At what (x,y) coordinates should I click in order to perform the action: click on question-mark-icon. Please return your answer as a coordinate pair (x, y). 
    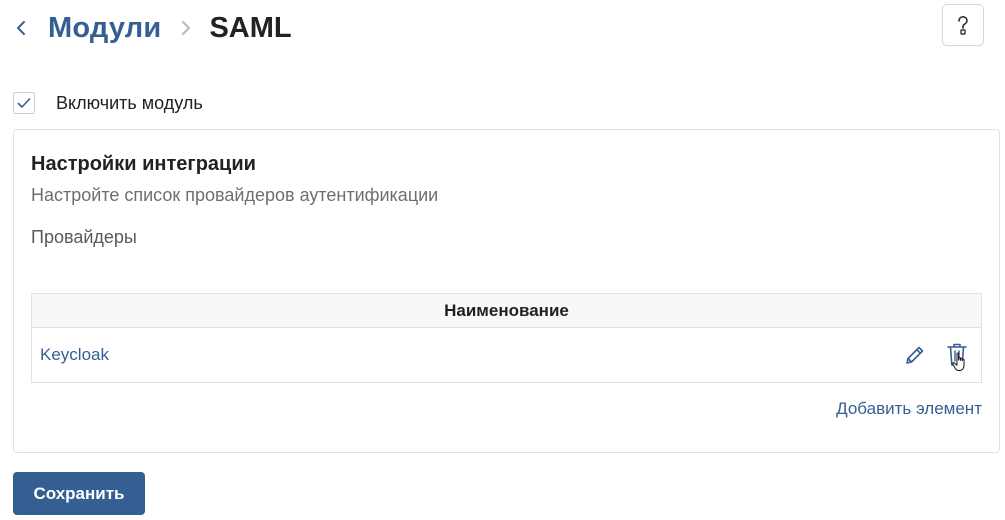
    Looking at the image, I should click on (963, 25).